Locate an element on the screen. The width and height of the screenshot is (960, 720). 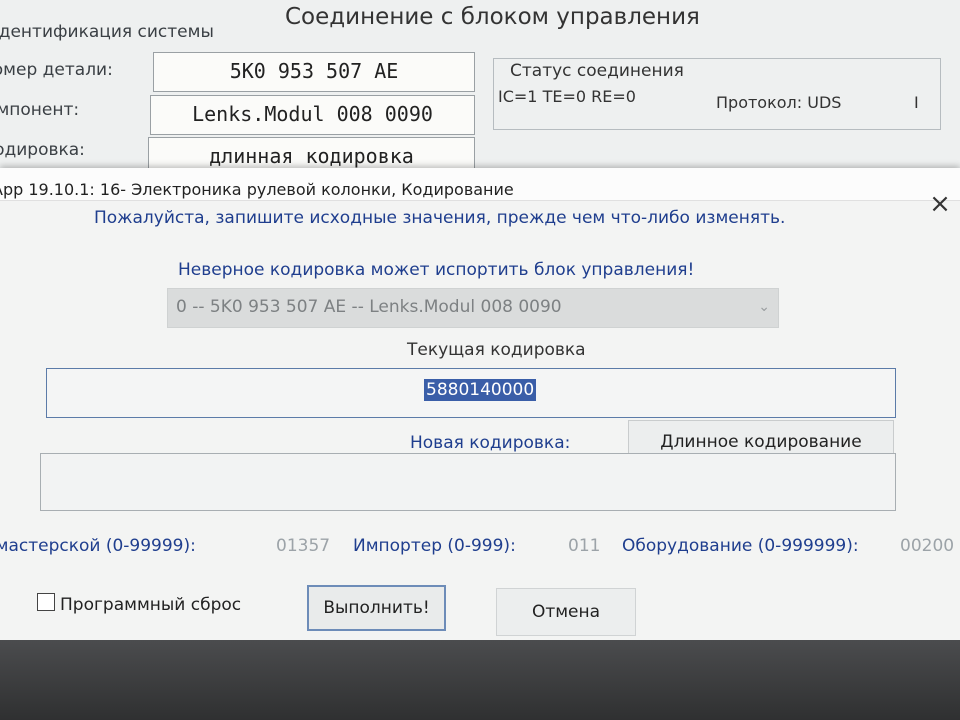
workshop-code-label: Код мастерской (0-99999): is located at coordinates (98, 546).